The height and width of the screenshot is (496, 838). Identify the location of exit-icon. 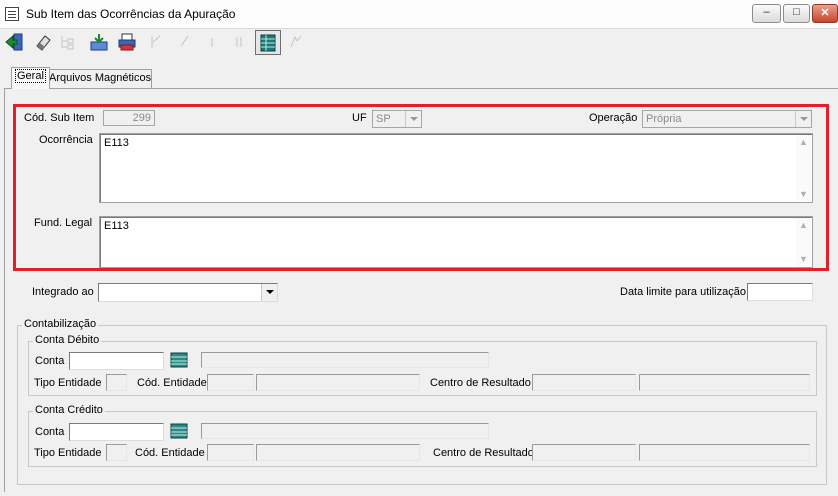
(14, 42).